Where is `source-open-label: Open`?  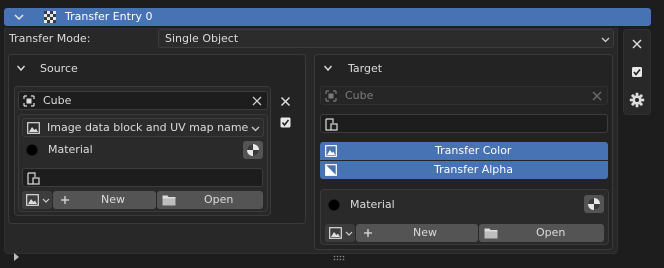
source-open-label: Open is located at coordinates (219, 199).